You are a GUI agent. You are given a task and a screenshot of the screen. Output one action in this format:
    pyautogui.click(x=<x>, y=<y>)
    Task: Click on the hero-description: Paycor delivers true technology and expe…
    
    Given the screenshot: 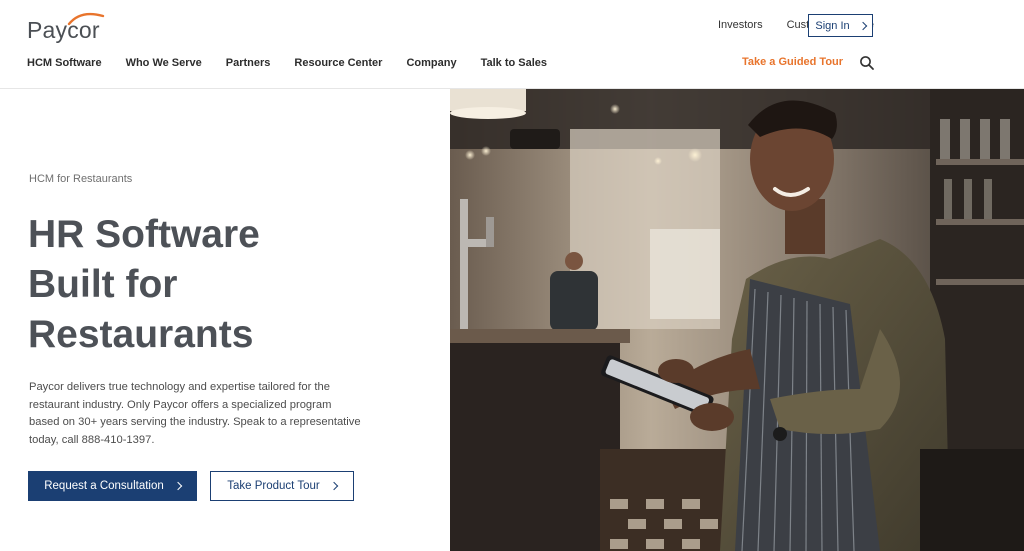 What is the action you would take?
    pyautogui.click(x=195, y=413)
    